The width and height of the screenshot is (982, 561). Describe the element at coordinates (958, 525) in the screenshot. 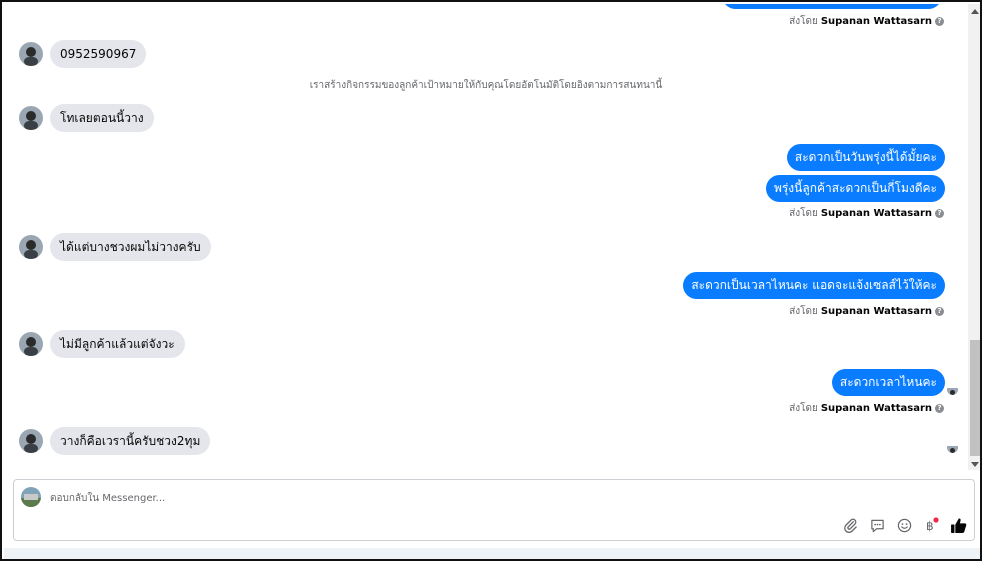

I see `like-icon` at that location.